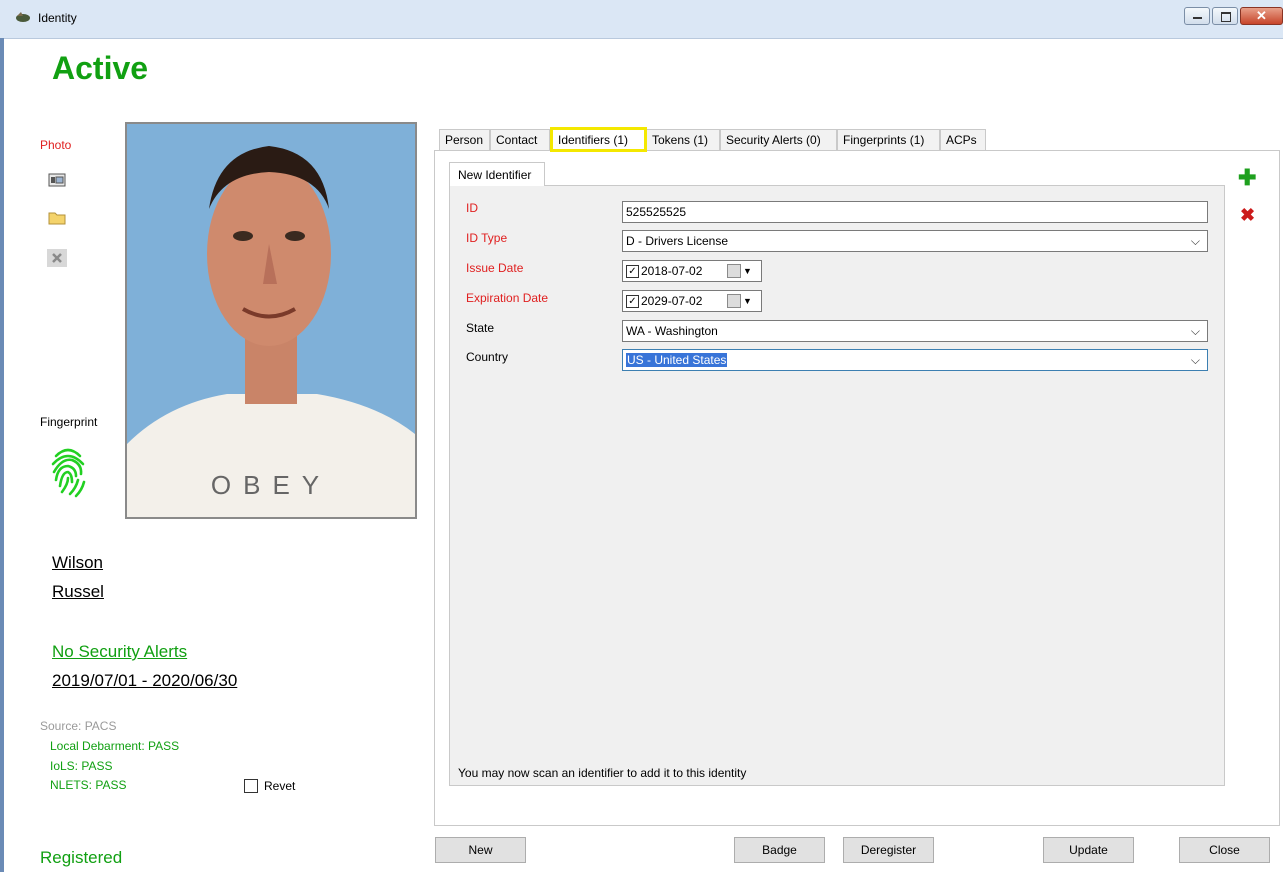  What do you see at coordinates (78, 592) in the screenshot?
I see `first-name: Russel` at bounding box center [78, 592].